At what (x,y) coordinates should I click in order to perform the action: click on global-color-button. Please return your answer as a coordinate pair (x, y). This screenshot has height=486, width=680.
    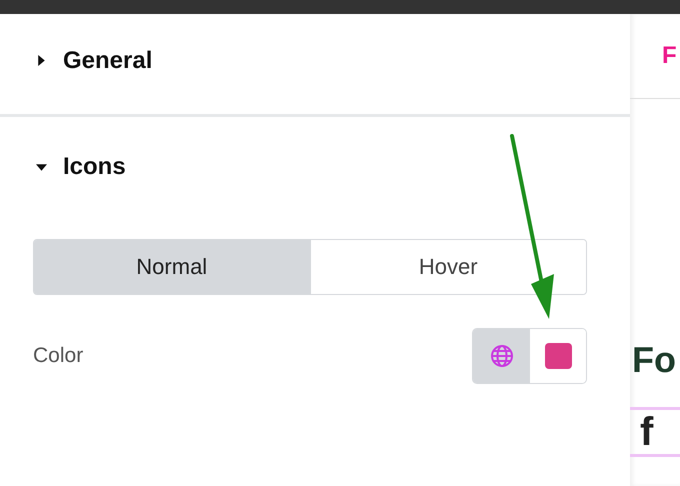
    Looking at the image, I should click on (501, 356).